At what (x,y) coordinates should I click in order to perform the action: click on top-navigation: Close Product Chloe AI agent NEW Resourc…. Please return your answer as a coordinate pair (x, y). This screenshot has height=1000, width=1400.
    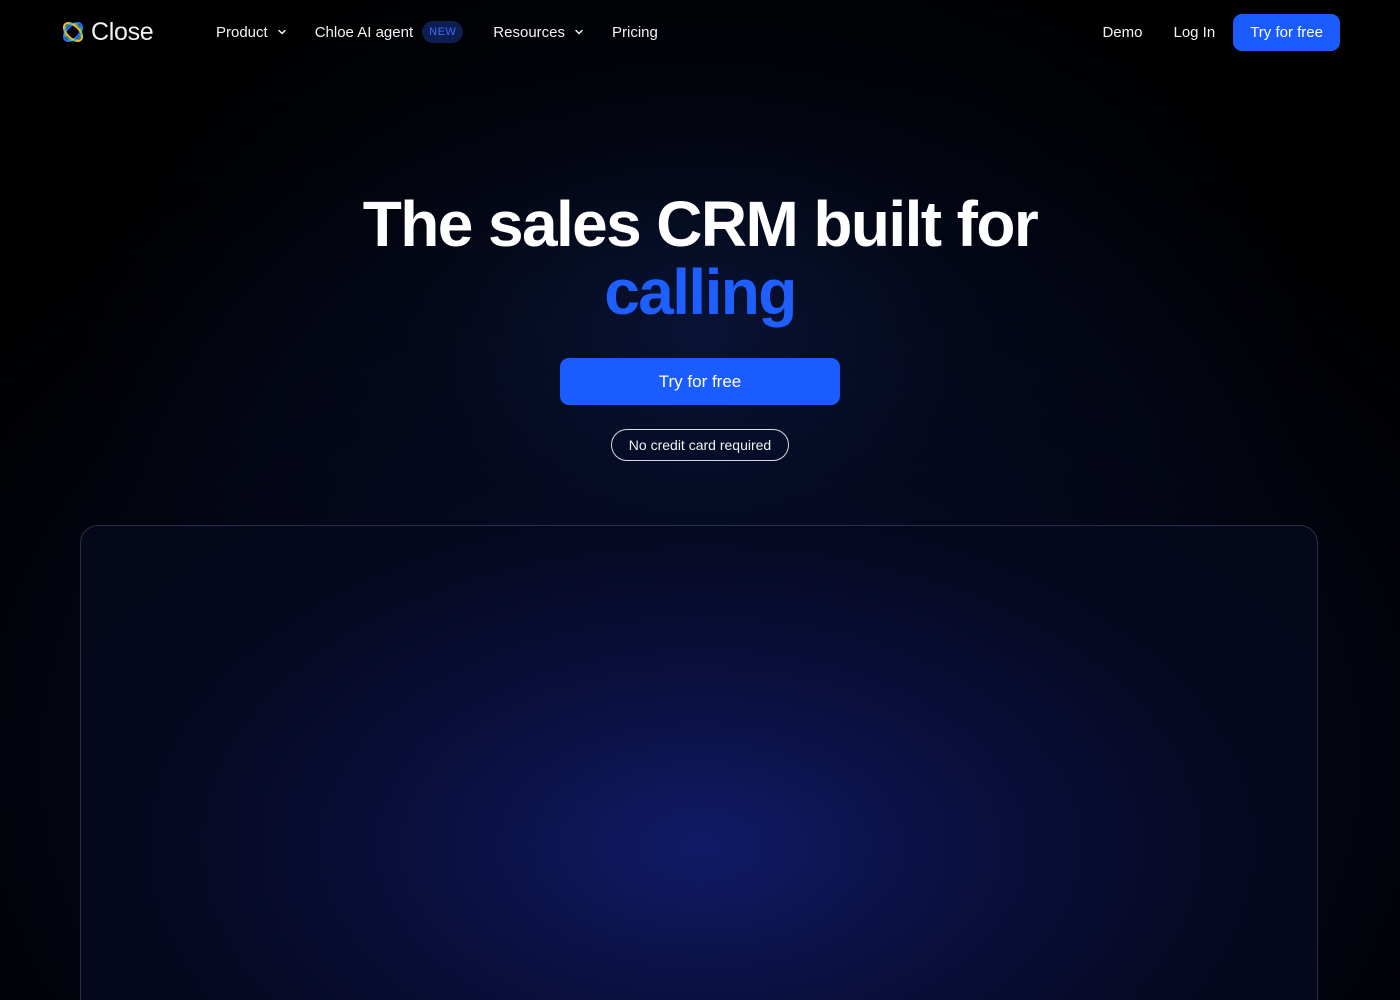
    Looking at the image, I should click on (700, 32).